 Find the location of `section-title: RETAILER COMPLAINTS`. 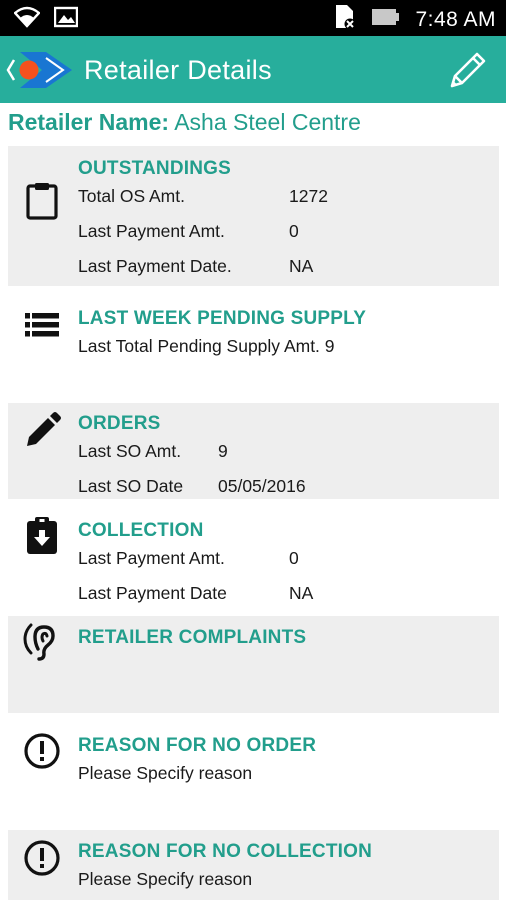

section-title: RETAILER COMPLAINTS is located at coordinates (192, 637).